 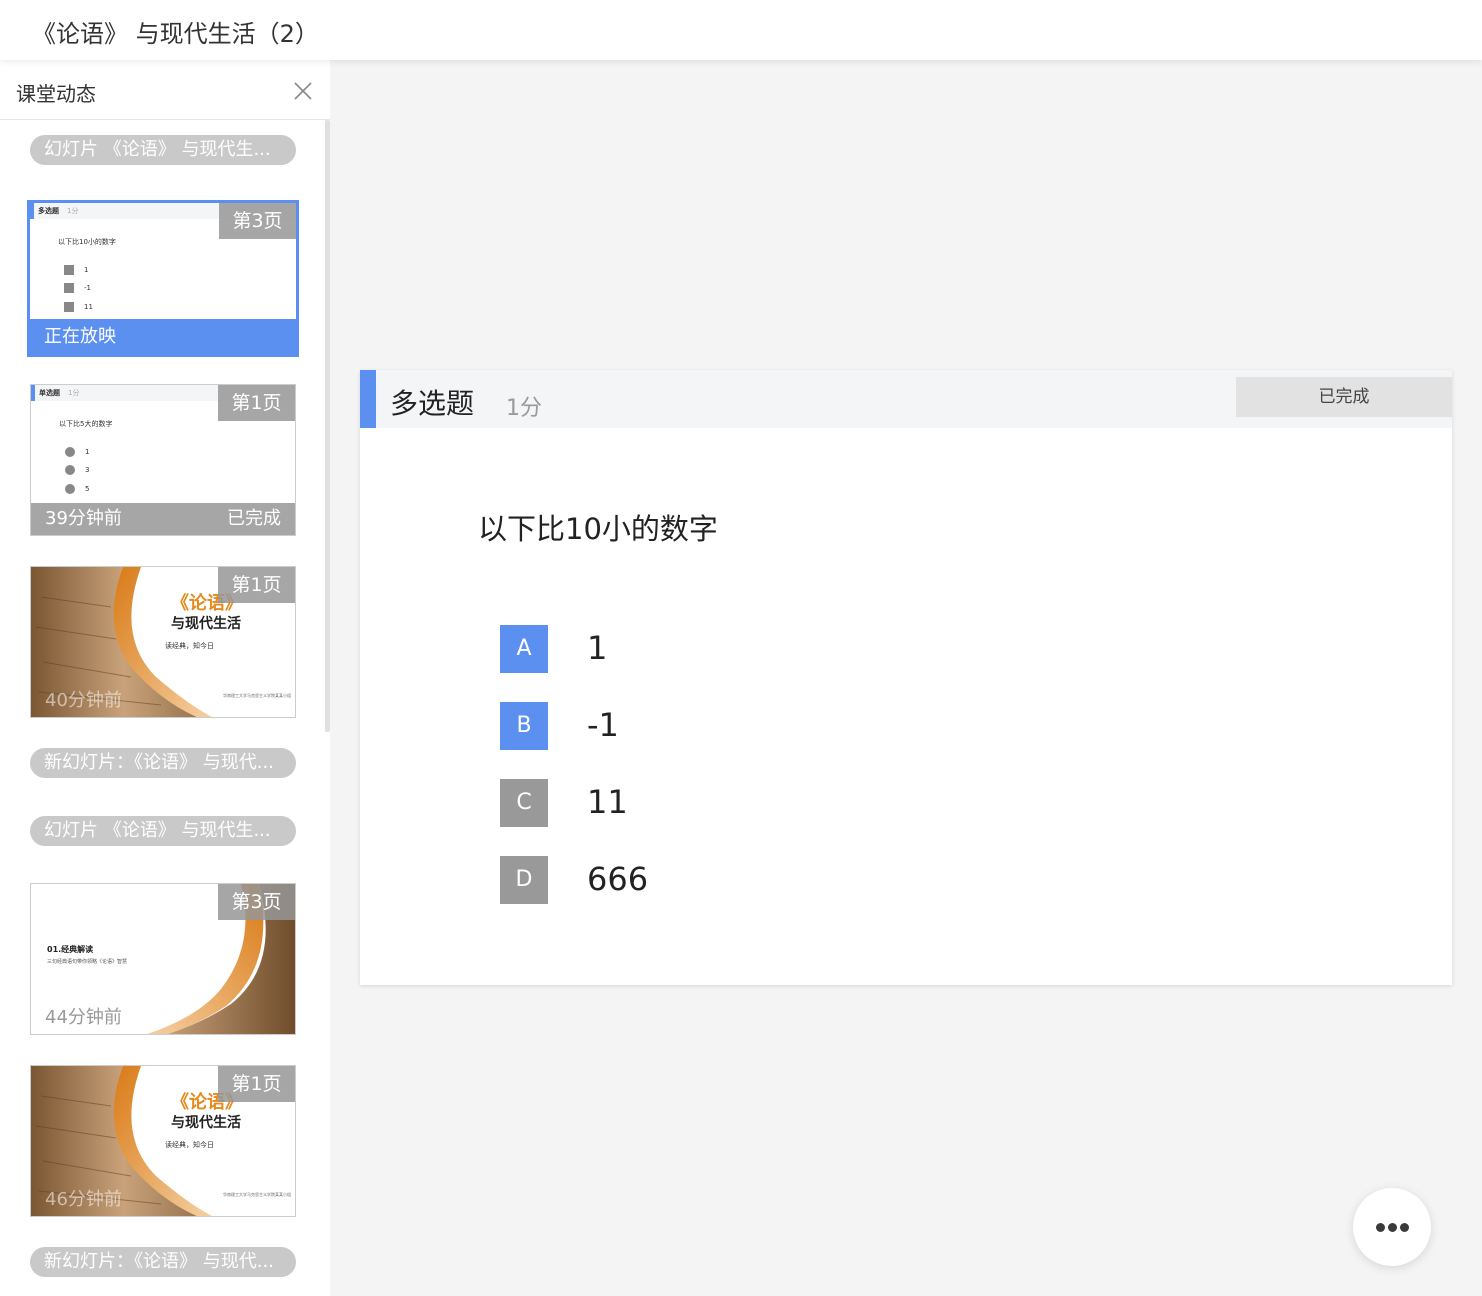 I want to click on thumb-option-value: 5, so click(x=87, y=489).